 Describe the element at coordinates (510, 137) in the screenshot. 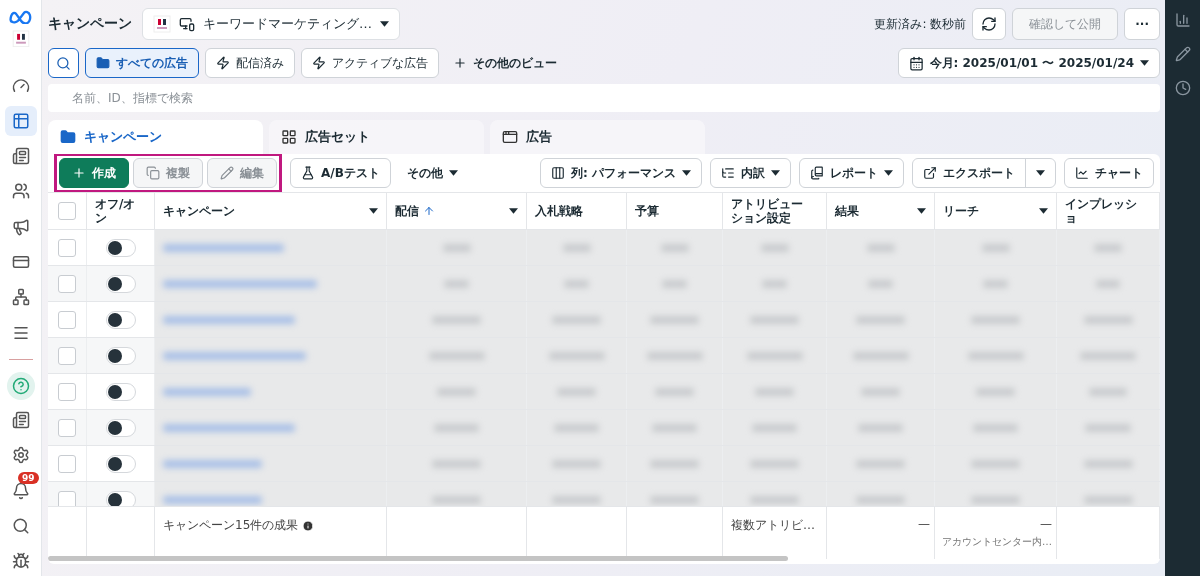

I see `window-icon` at that location.